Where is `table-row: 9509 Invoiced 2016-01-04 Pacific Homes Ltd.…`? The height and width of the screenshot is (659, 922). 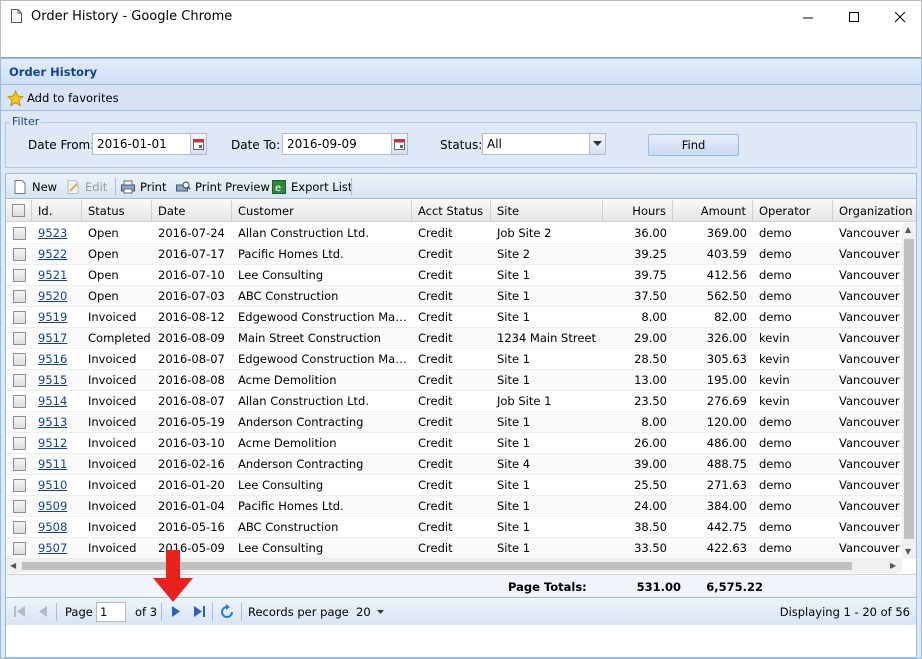 table-row: 9509 Invoiced 2016-01-04 Pacific Homes Ltd.… is located at coordinates (454, 506).